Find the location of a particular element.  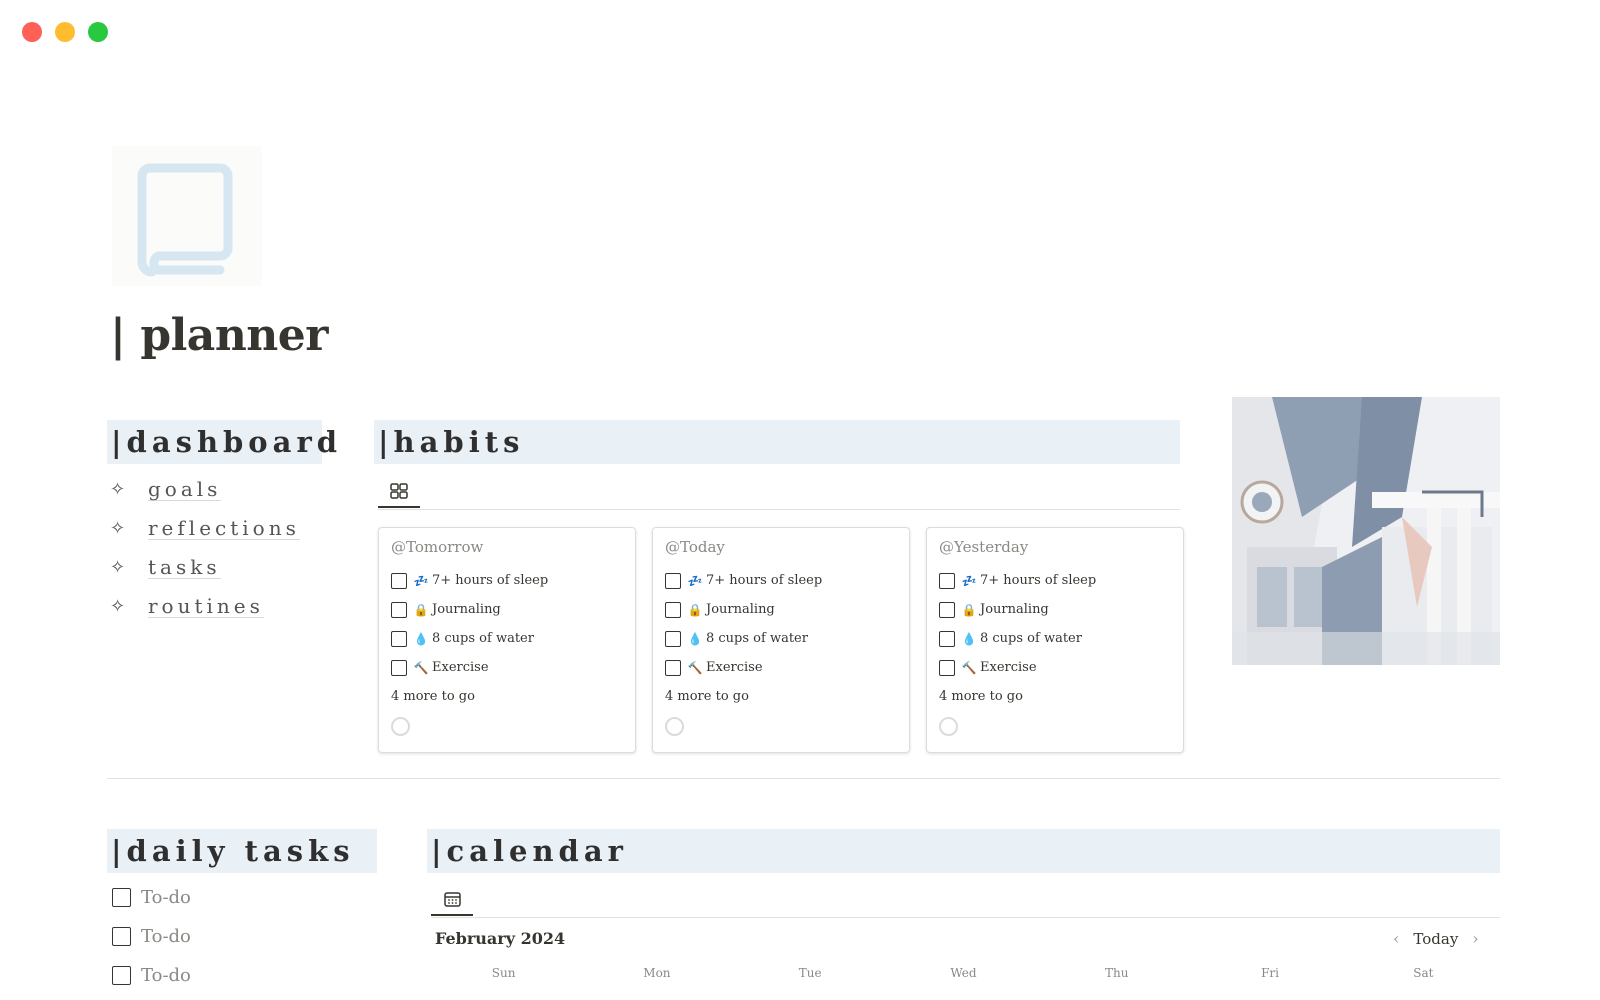

dashboard-links: ✧ goals ✧ reflections ✧ tasks ✧ routines is located at coordinates (205, 548).